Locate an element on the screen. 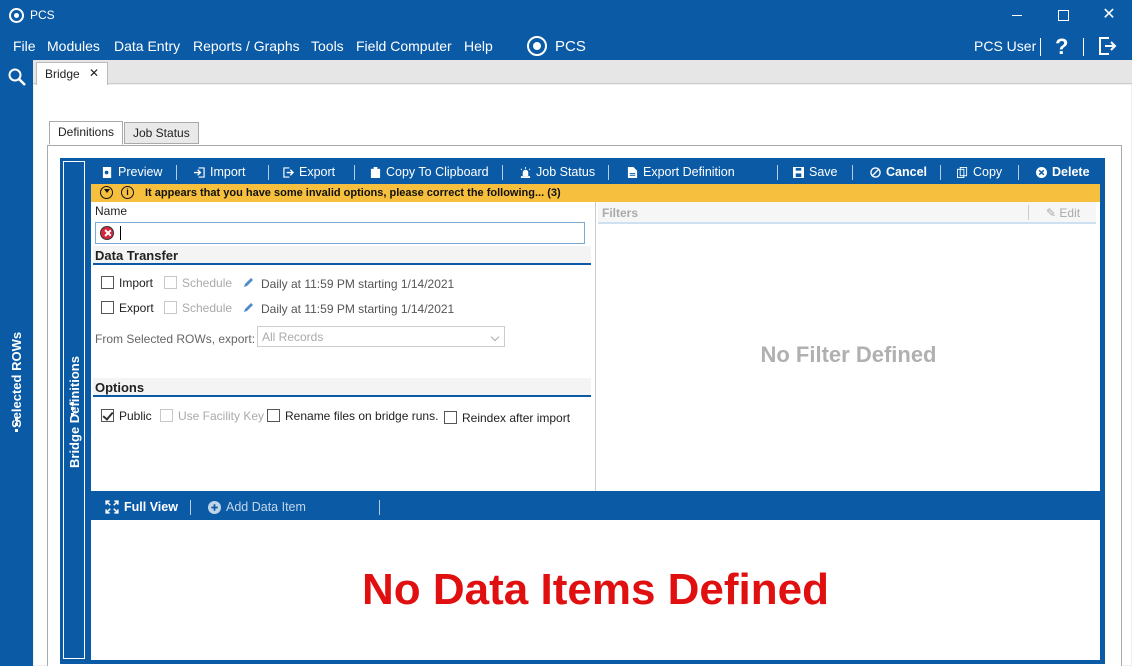  import-schedule-text: Daily at 11:59 PM starting 1/14/2021 is located at coordinates (358, 284).